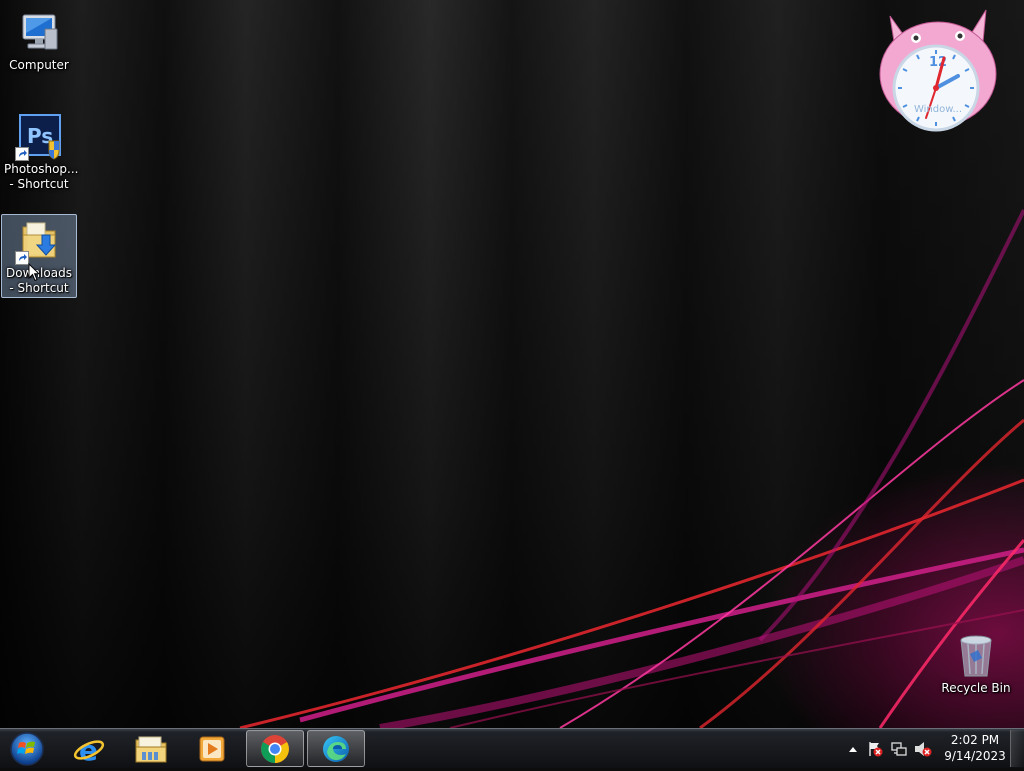  What do you see at coordinates (899, 749) in the screenshot?
I see `network-icon` at bounding box center [899, 749].